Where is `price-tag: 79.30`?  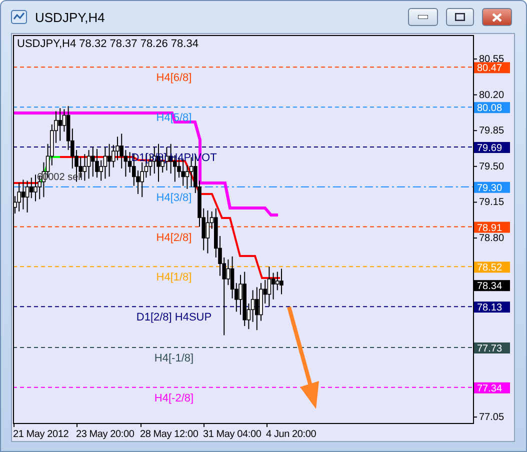
price-tag: 79.30 is located at coordinates (492, 188).